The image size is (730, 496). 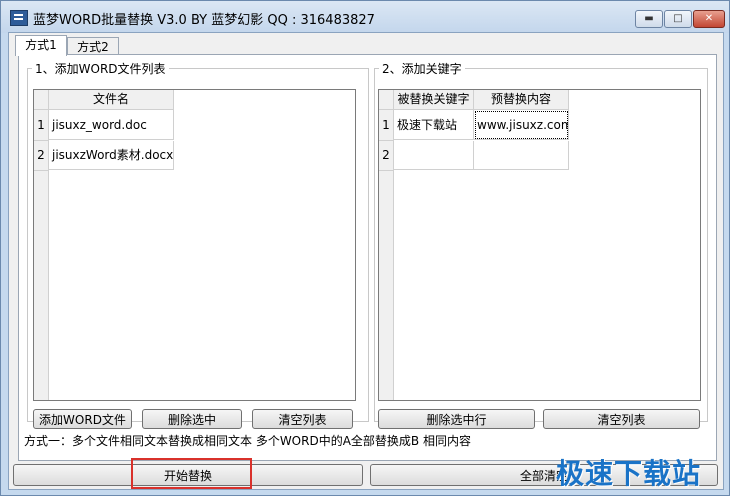 What do you see at coordinates (111, 155) in the screenshot?
I see `file-cell: jisuxzWord素材.docx` at bounding box center [111, 155].